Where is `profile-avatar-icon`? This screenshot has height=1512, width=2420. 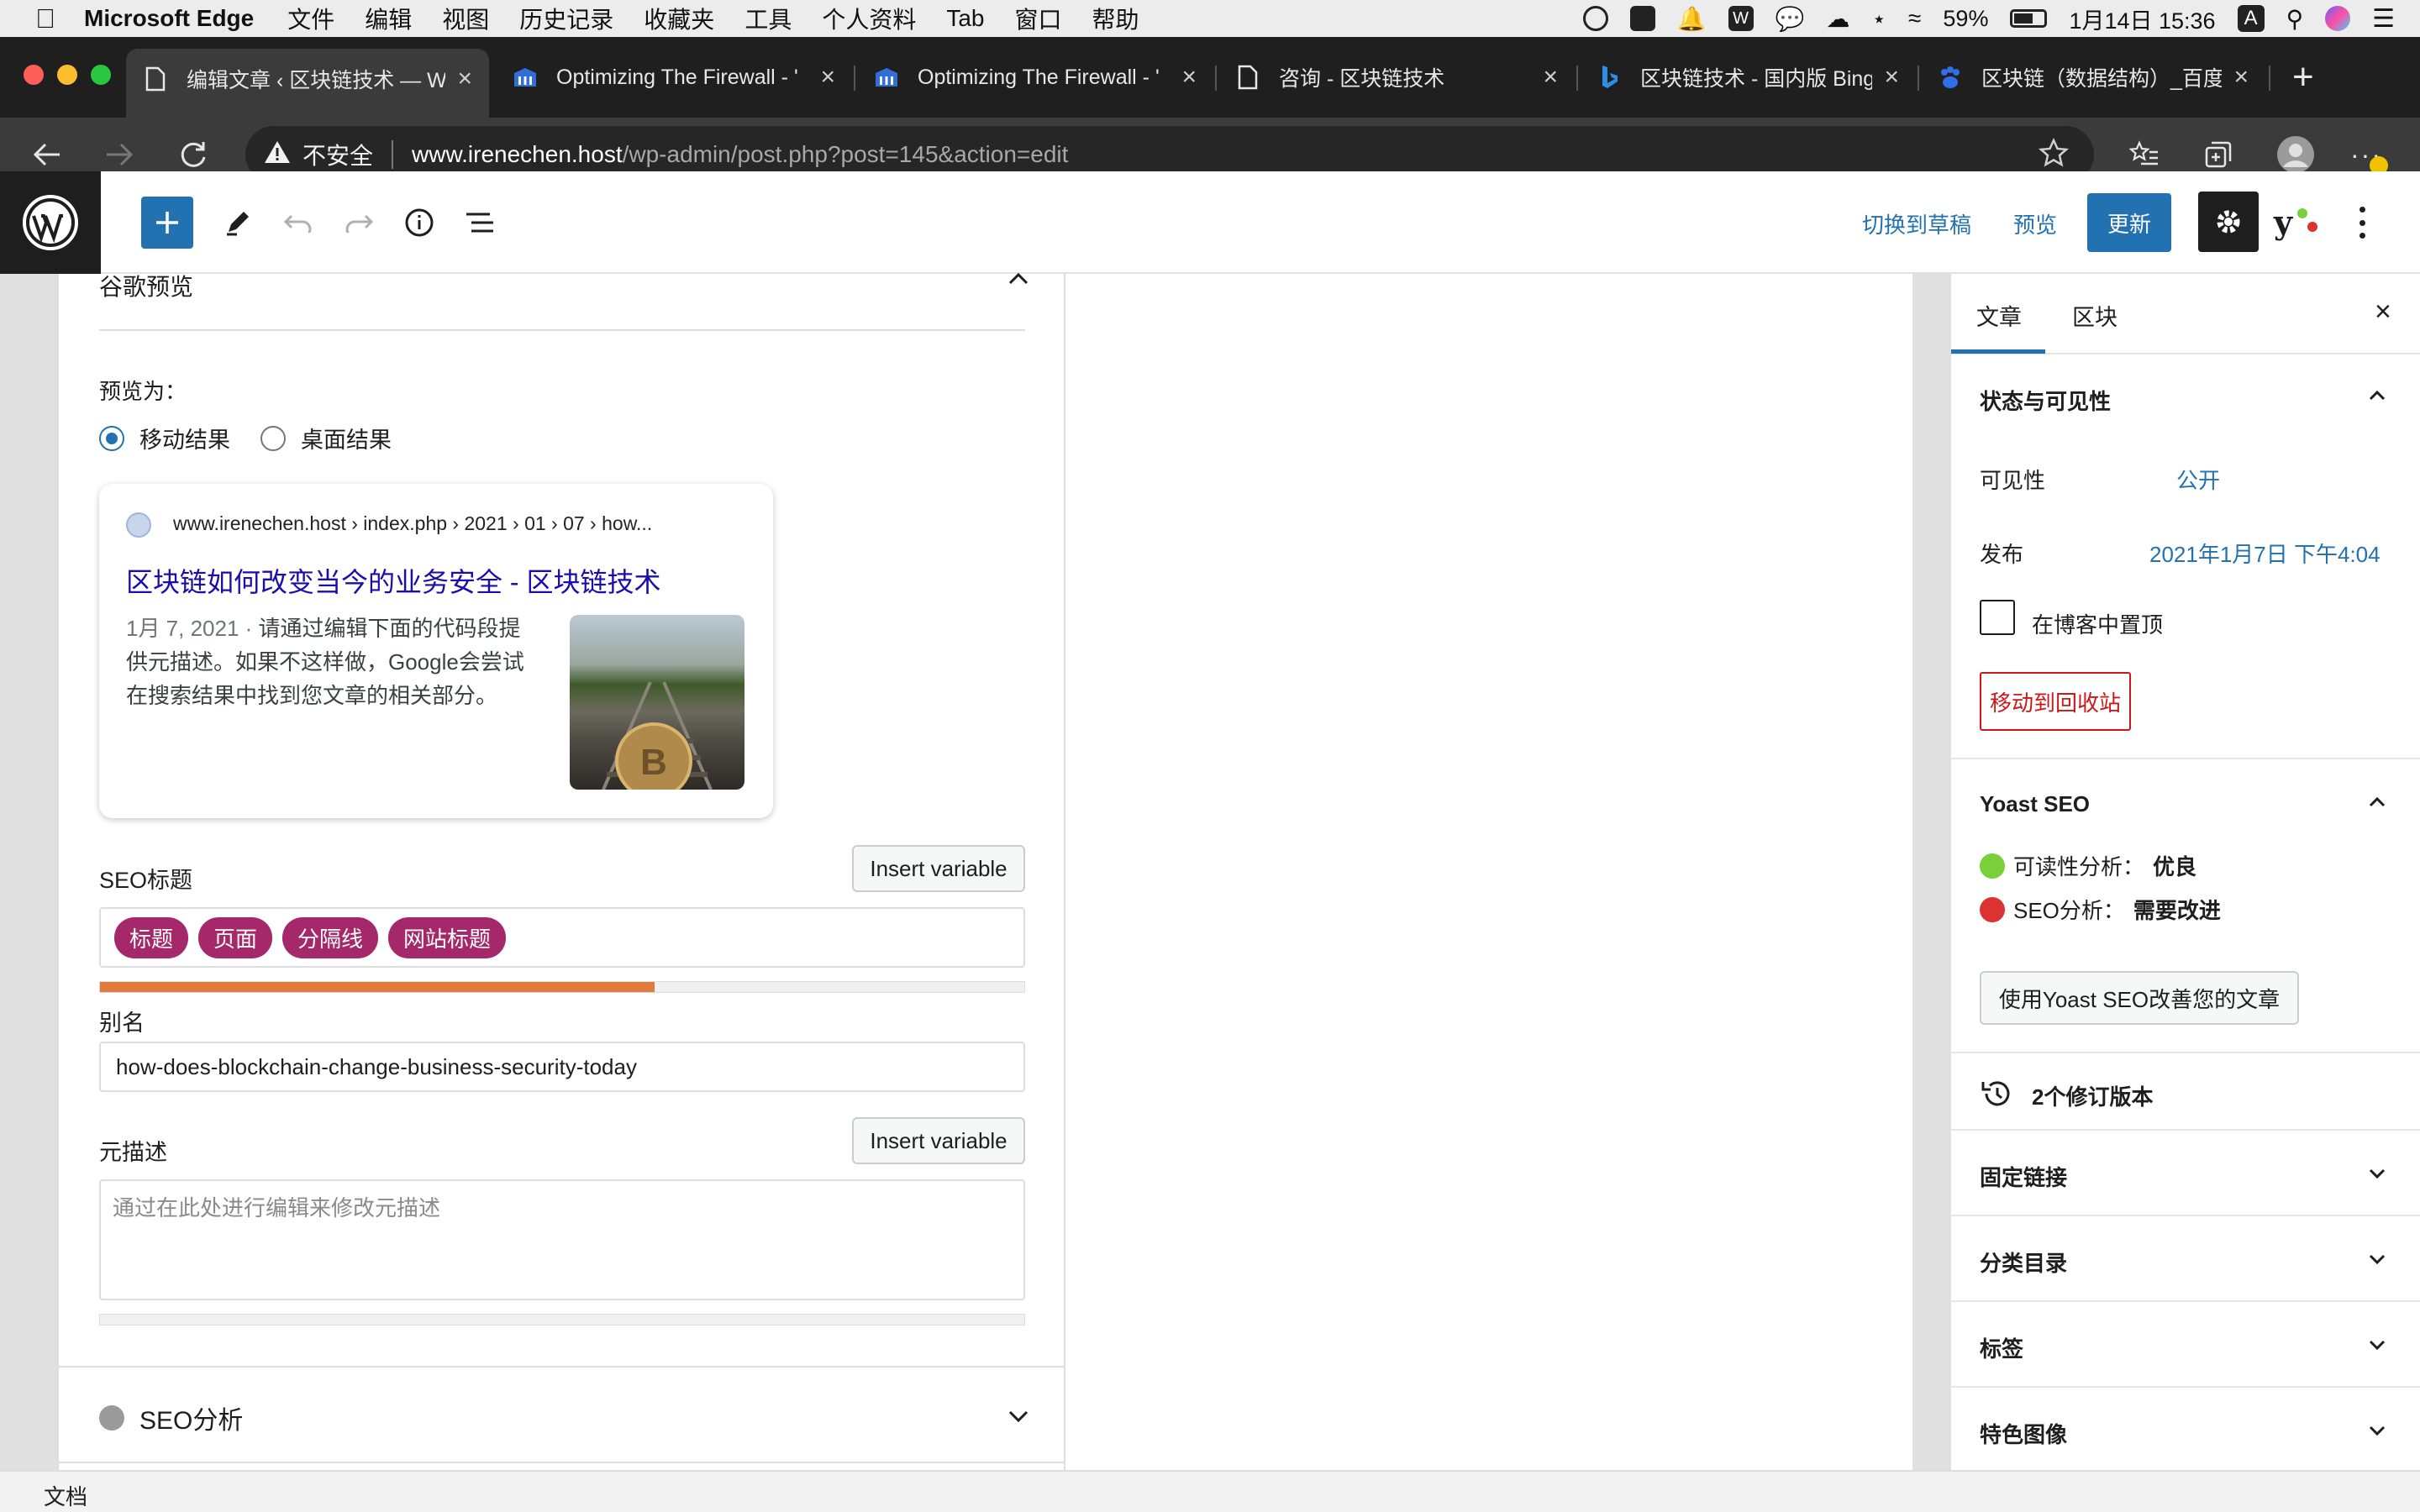 profile-avatar-icon is located at coordinates (2295, 154).